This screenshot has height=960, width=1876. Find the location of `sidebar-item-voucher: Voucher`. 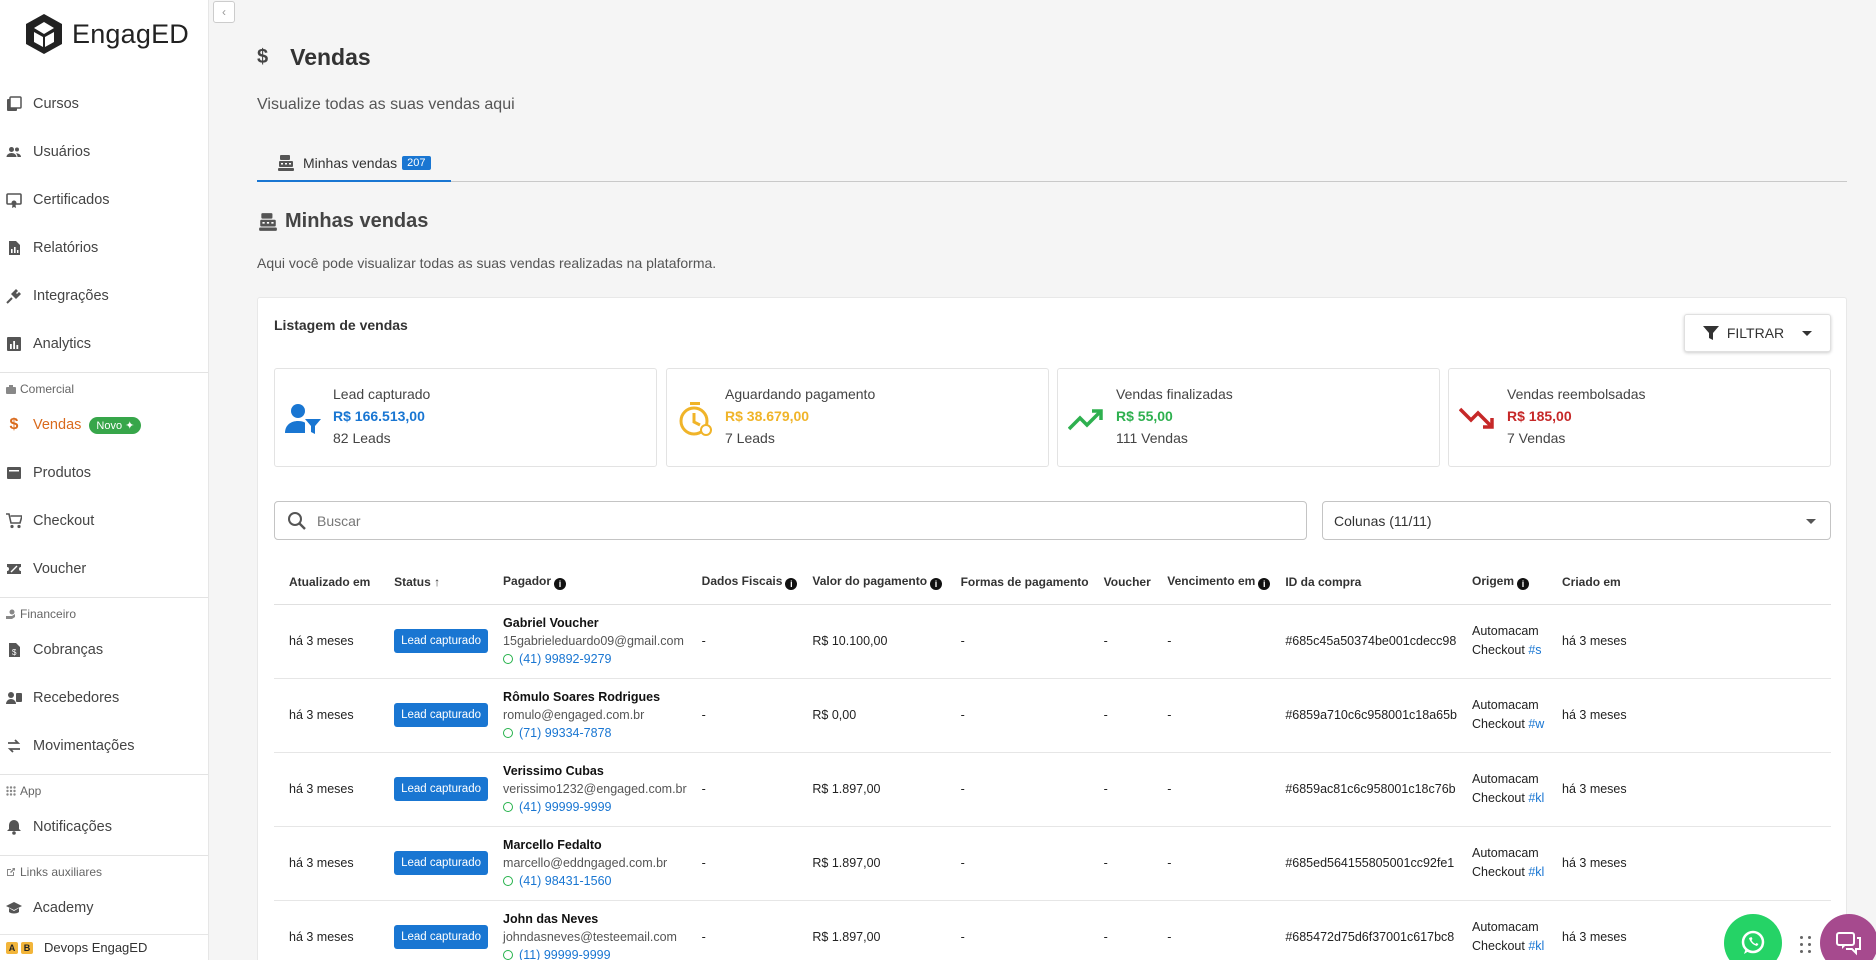

sidebar-item-voucher: Voucher is located at coordinates (104, 569).